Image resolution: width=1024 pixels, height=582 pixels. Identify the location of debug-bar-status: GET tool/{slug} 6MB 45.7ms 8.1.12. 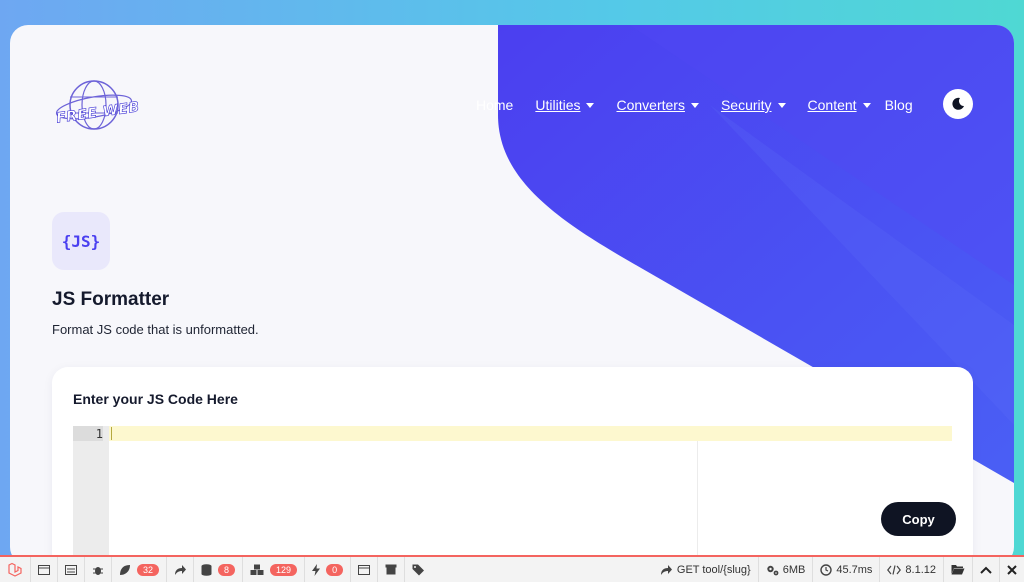
(838, 569).